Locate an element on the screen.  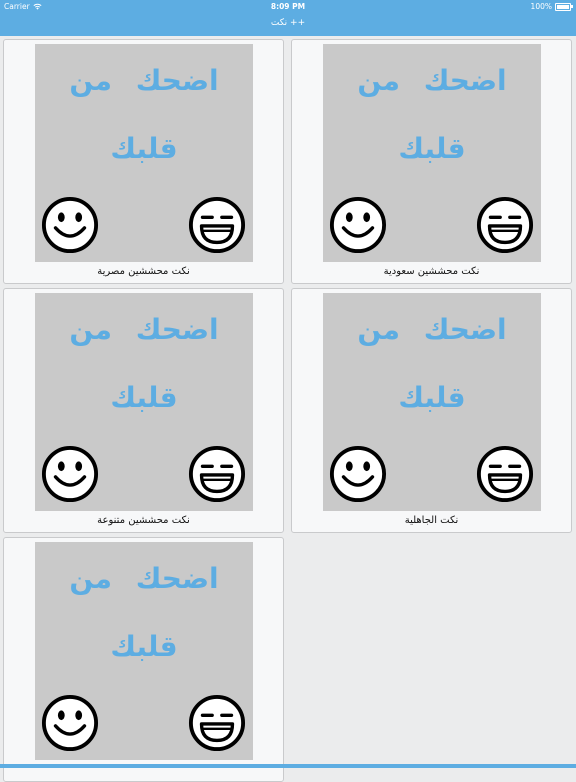
status-bar: Carrier 8:09 PM 100% is located at coordinates (288, 6).